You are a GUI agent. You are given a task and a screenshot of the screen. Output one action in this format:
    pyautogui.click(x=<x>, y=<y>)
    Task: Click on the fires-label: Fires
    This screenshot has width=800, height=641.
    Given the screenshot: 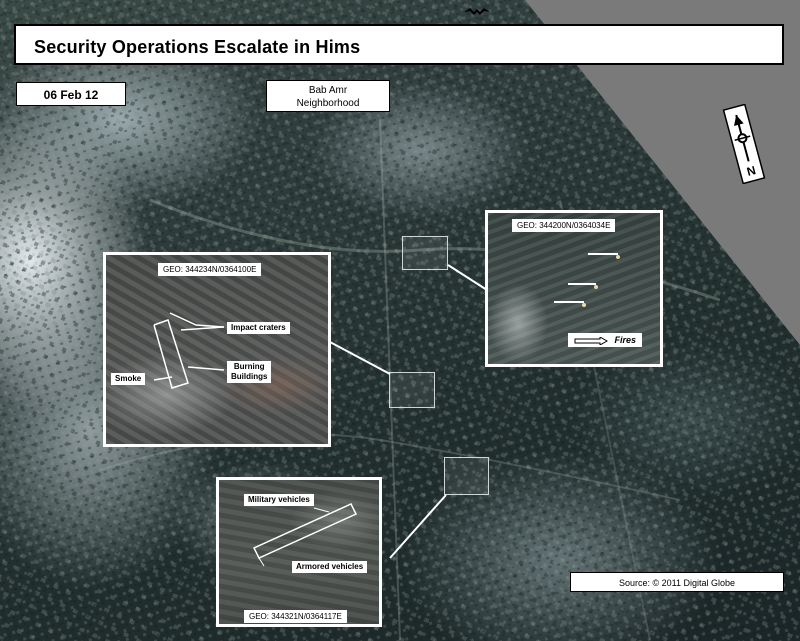 What is the action you would take?
    pyautogui.click(x=625, y=340)
    